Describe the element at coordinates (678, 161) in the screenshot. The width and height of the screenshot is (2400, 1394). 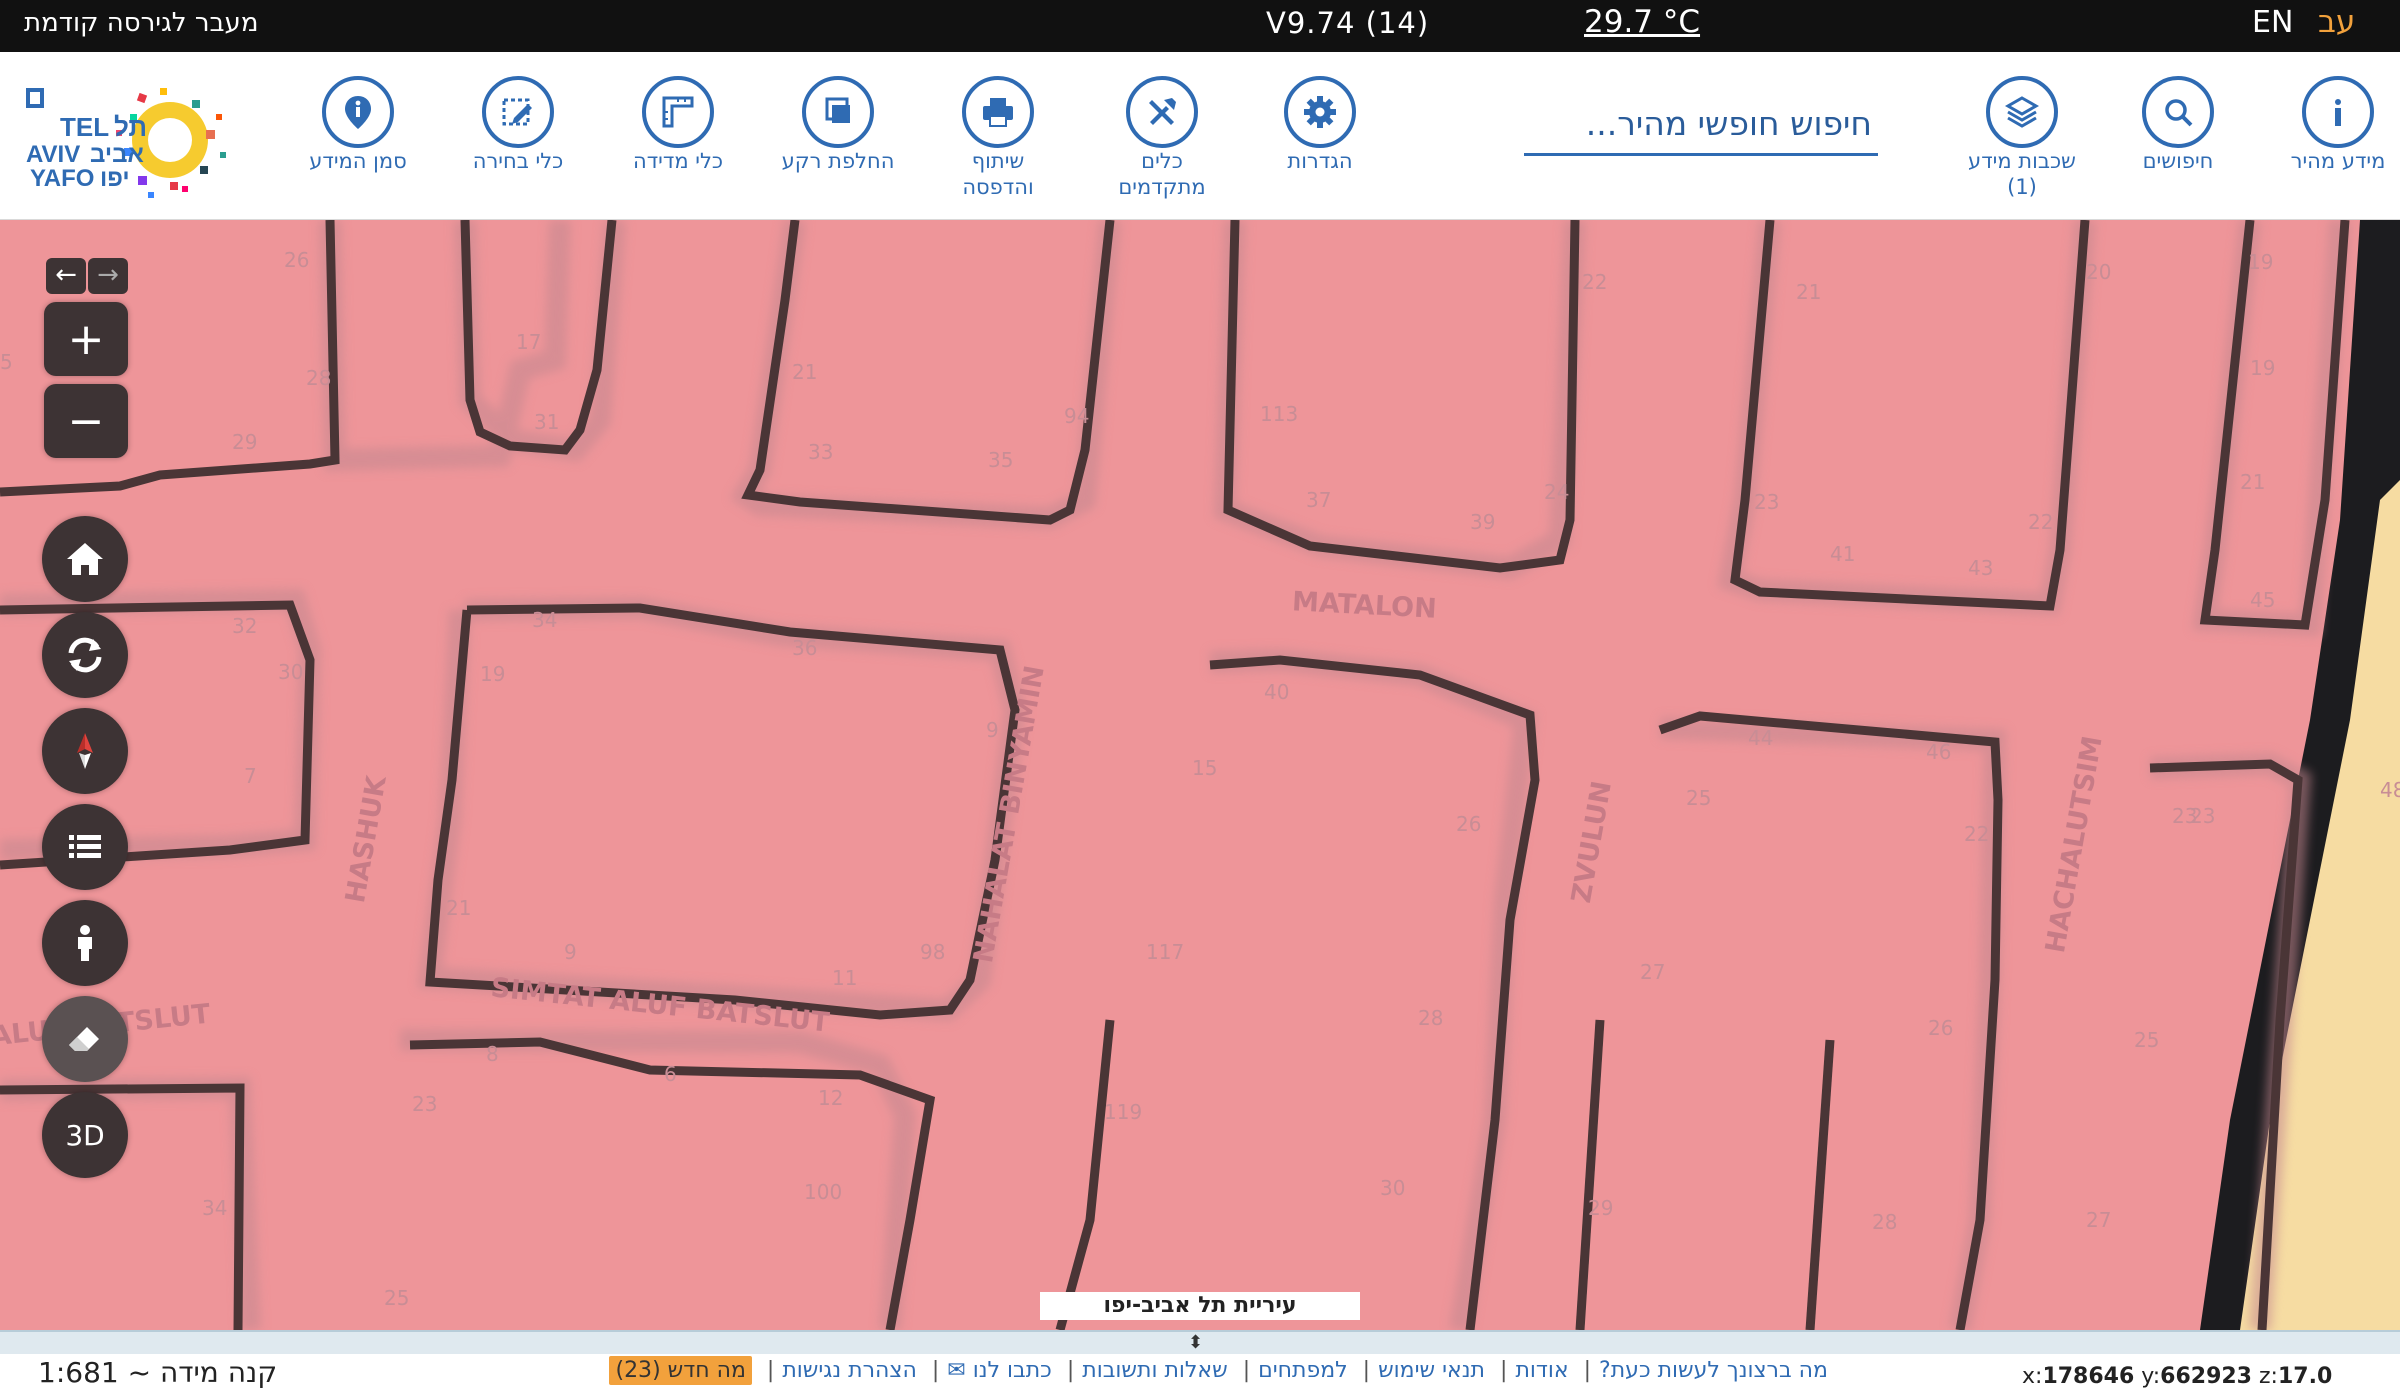
I see `measure-tool-label: כלי מדידה` at that location.